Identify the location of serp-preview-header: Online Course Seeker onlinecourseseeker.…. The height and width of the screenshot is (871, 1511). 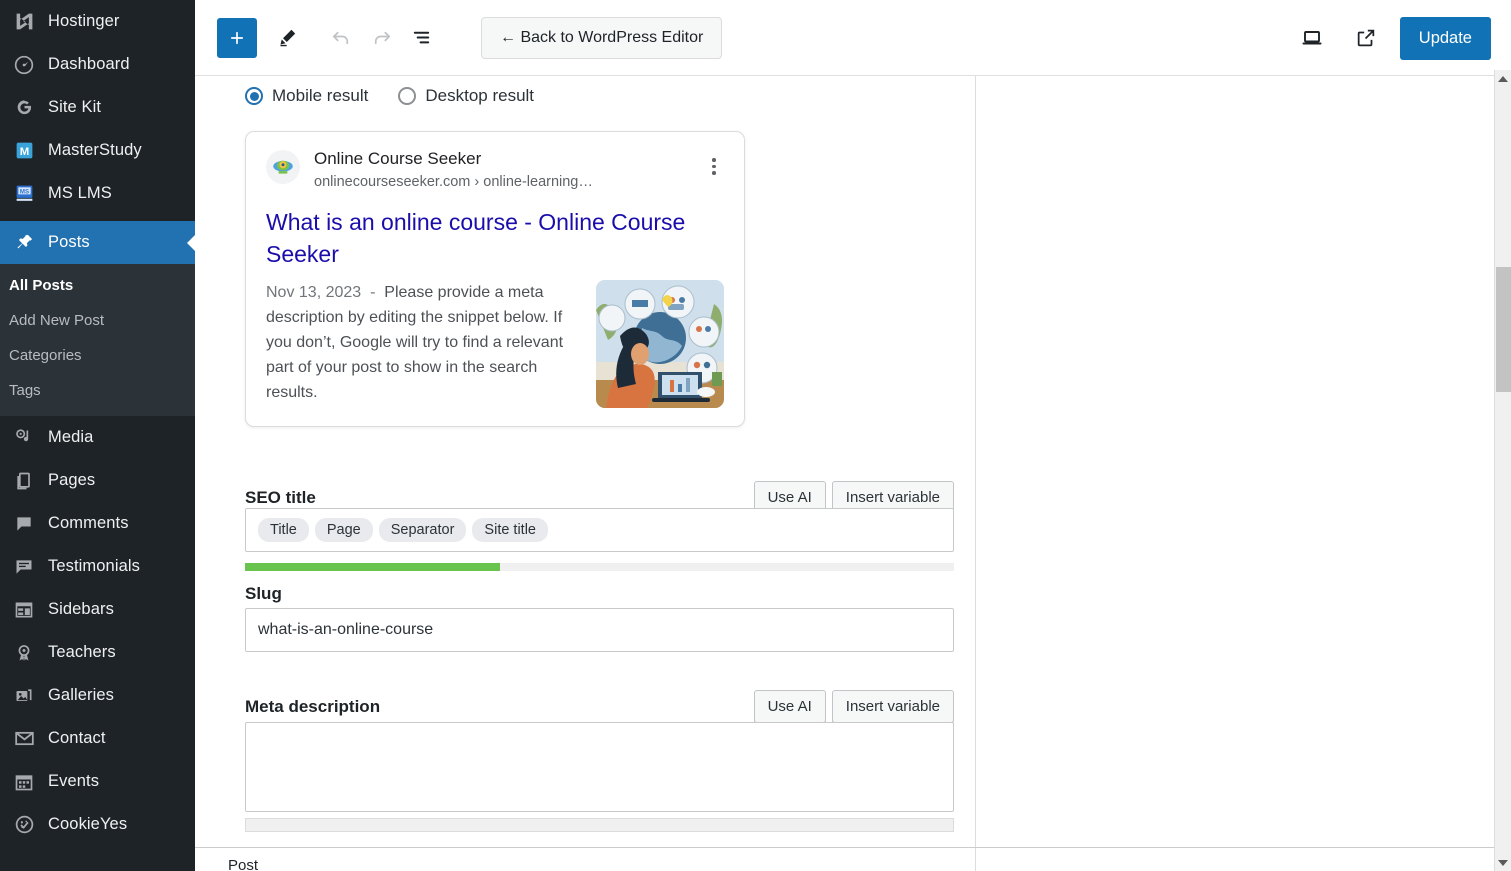
(495, 170).